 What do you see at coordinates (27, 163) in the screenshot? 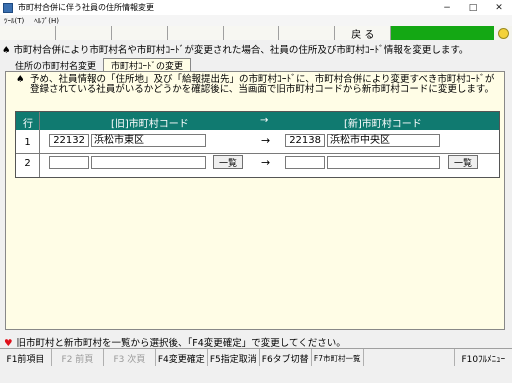
I see `row-number: 2` at bounding box center [27, 163].